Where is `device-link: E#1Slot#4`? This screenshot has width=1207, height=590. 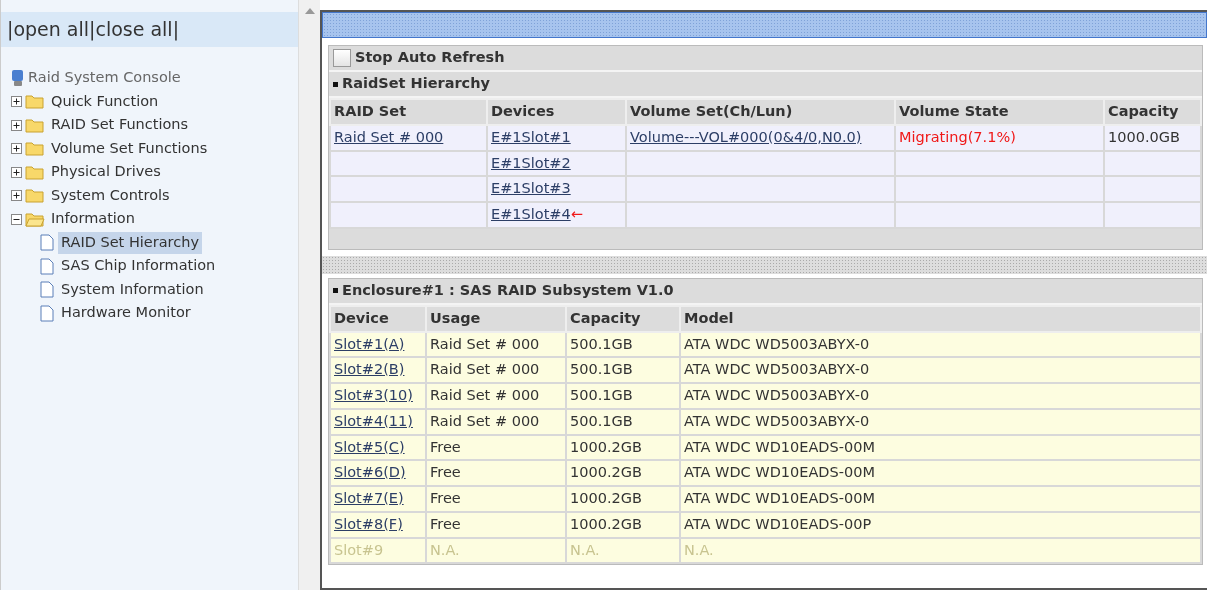
device-link: E#1Slot#4 is located at coordinates (531, 214).